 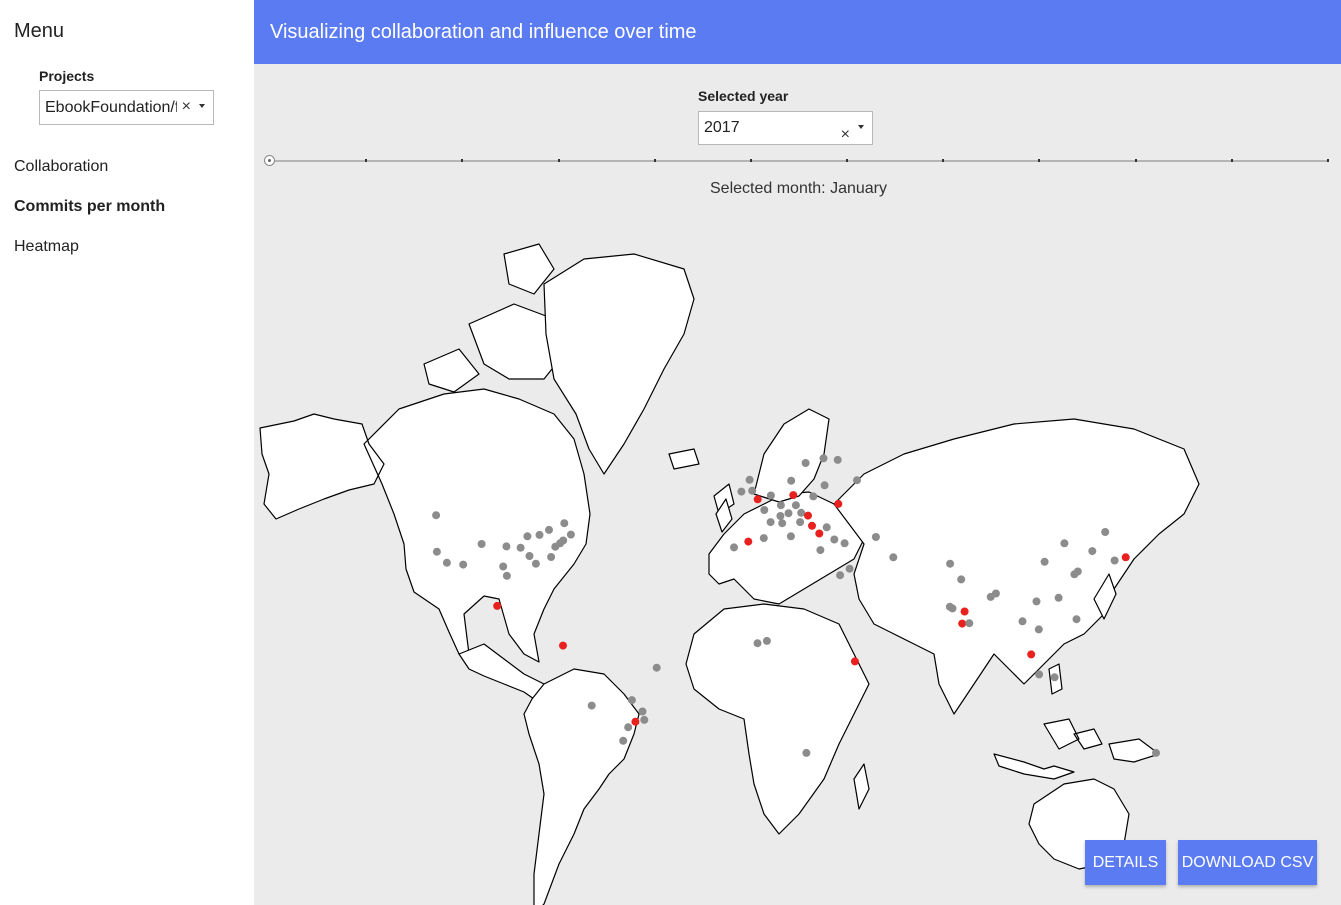 What do you see at coordinates (186, 107) in the screenshot?
I see `project-clear-icon: ×` at bounding box center [186, 107].